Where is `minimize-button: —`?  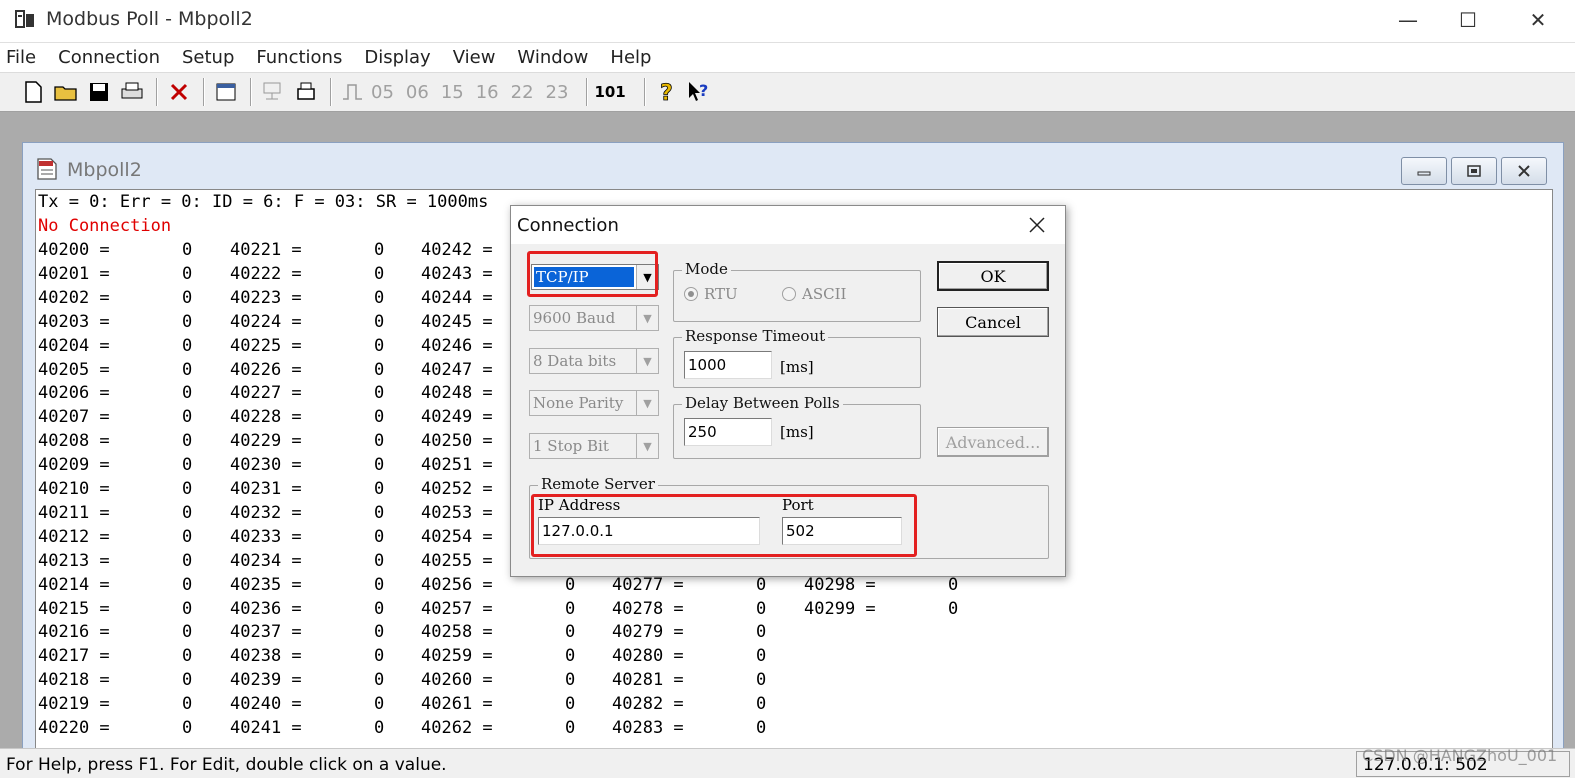
minimize-button: — is located at coordinates (1408, 20).